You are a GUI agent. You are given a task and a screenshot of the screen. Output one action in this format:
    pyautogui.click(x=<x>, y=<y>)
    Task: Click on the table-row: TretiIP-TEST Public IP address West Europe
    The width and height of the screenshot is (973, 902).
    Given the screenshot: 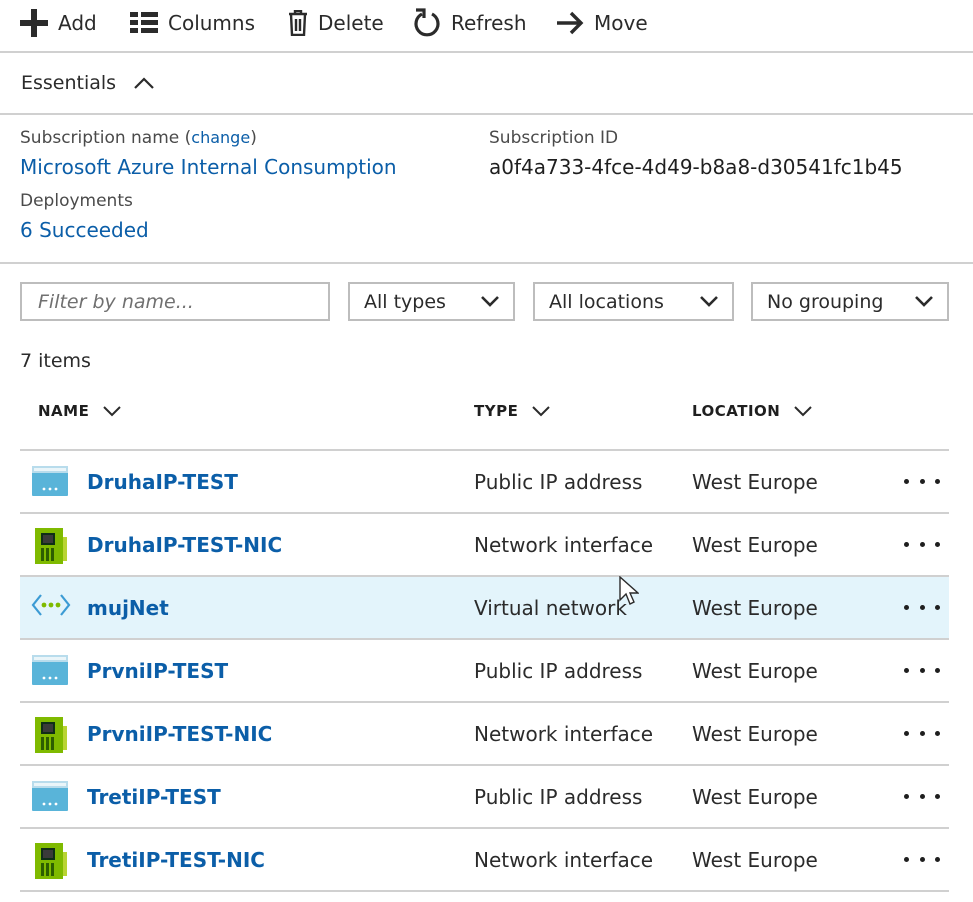 What is the action you would take?
    pyautogui.click(x=484, y=797)
    